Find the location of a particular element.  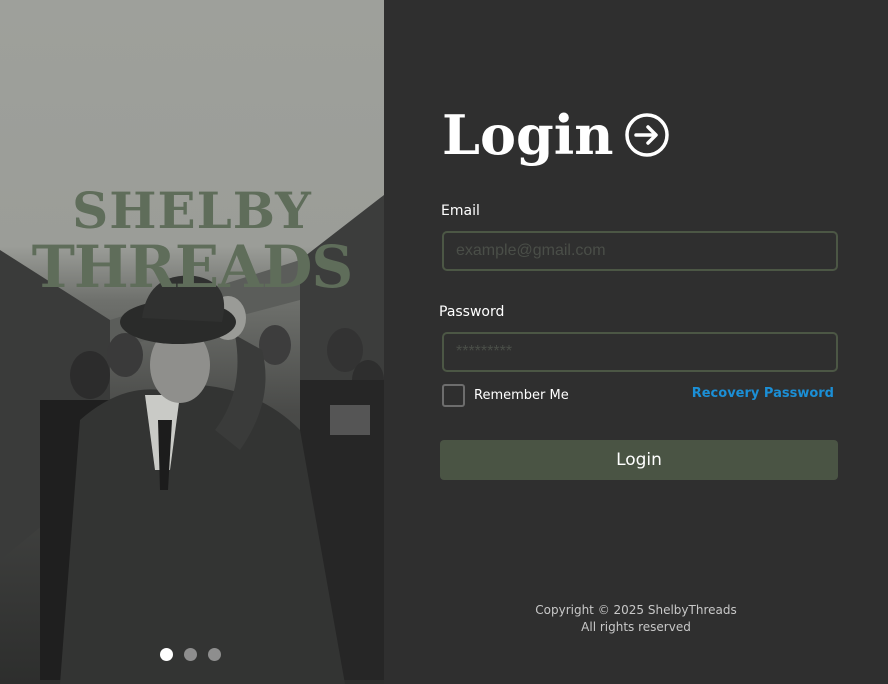

recovery-password-link: Recovery Password is located at coordinates (763, 393).